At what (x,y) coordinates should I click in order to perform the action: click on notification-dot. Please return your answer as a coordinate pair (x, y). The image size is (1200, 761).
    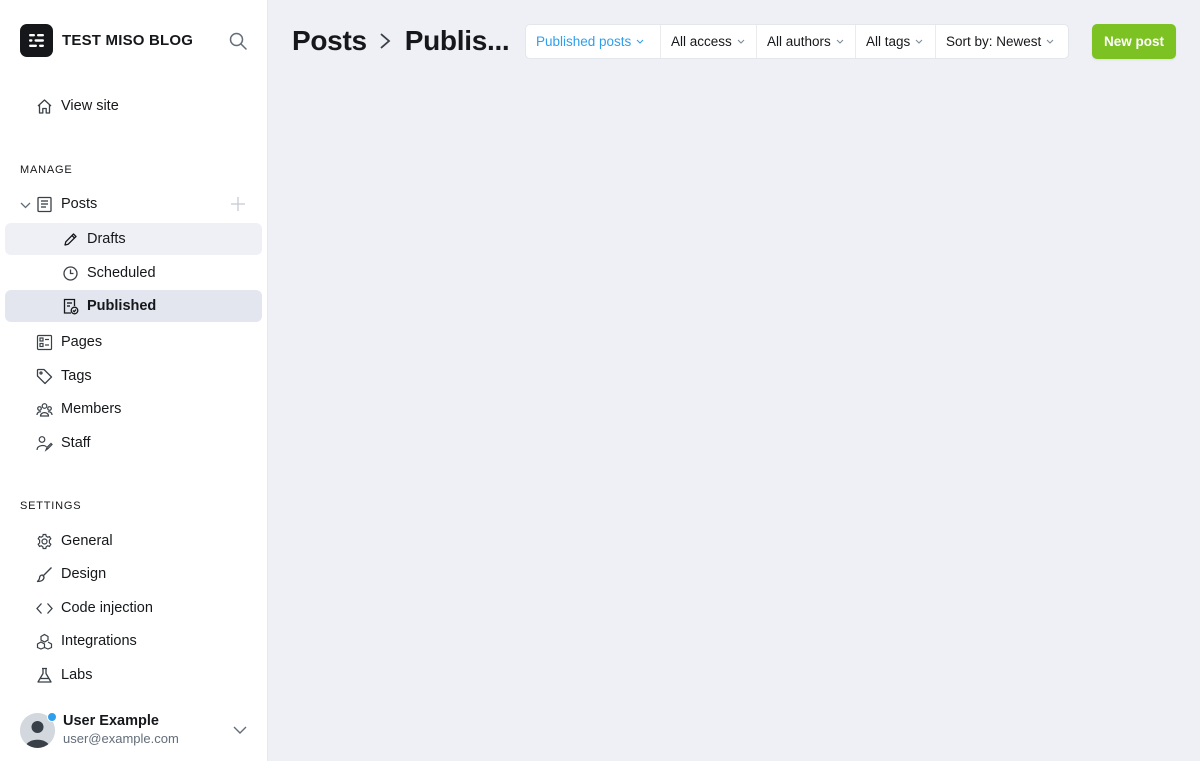
    Looking at the image, I should click on (52, 717).